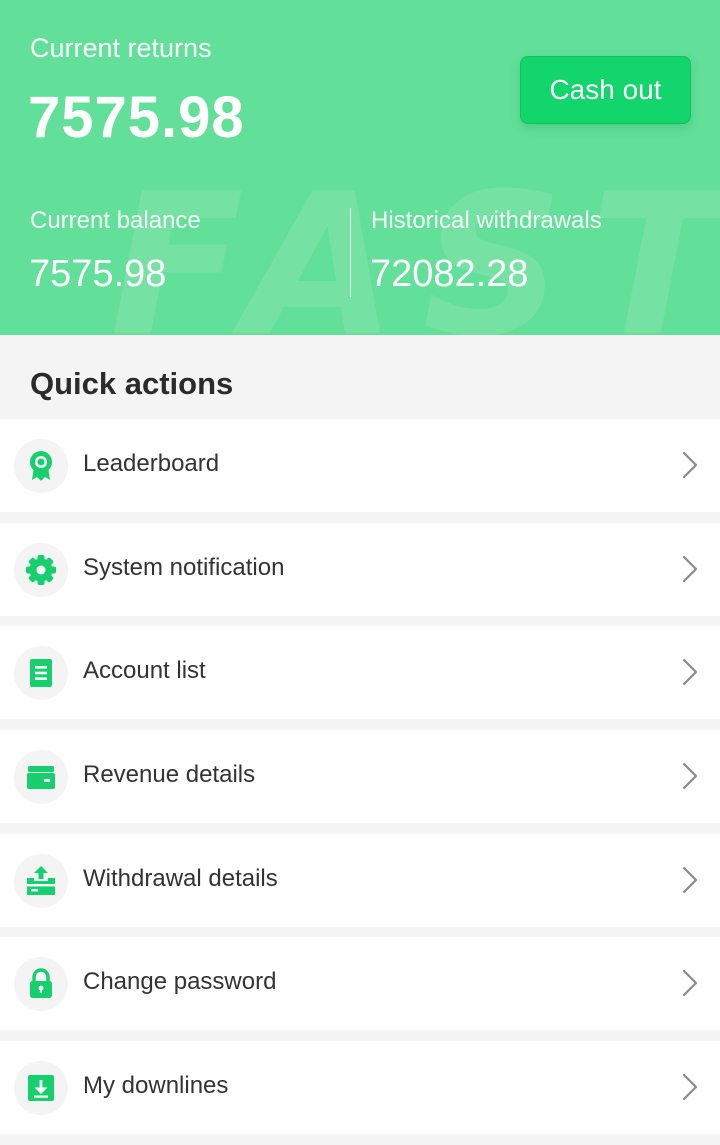 Image resolution: width=720 pixels, height=1145 pixels. Describe the element at coordinates (360, 777) in the screenshot. I see `menu-item-revenue-details: Revenue details` at that location.